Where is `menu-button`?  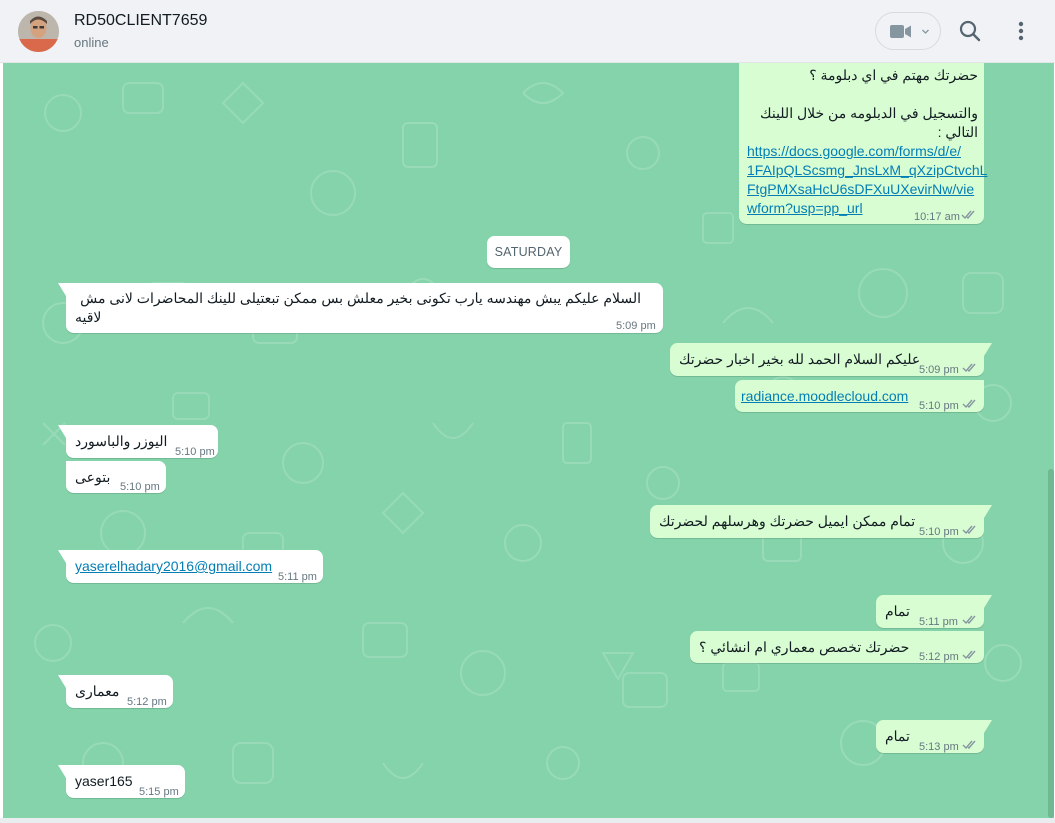 menu-button is located at coordinates (1021, 31).